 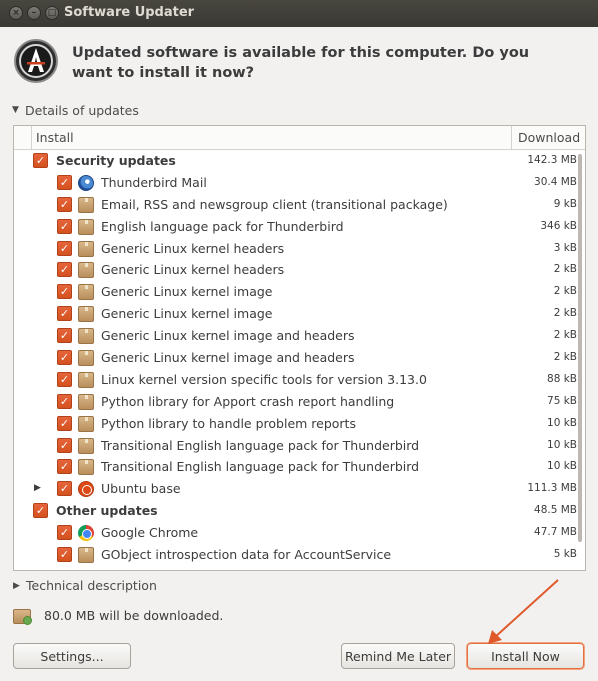 What do you see at coordinates (511, 138) in the screenshot?
I see `column-divider` at bounding box center [511, 138].